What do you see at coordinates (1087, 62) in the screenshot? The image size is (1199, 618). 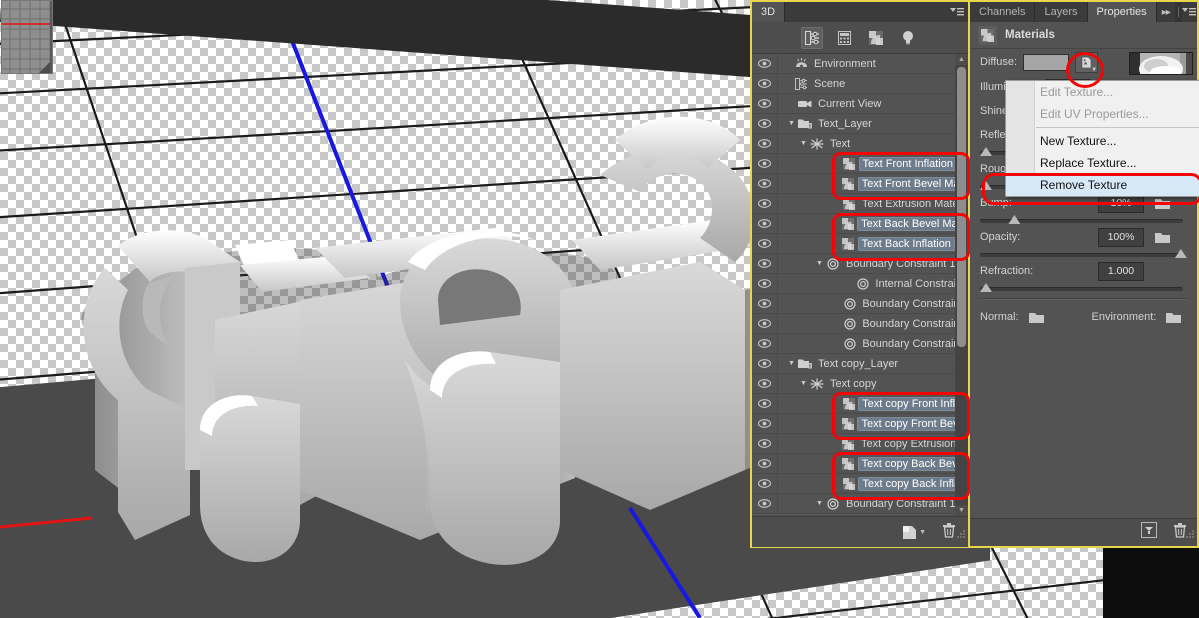 I see `texture-menu-icon: ▼` at bounding box center [1087, 62].